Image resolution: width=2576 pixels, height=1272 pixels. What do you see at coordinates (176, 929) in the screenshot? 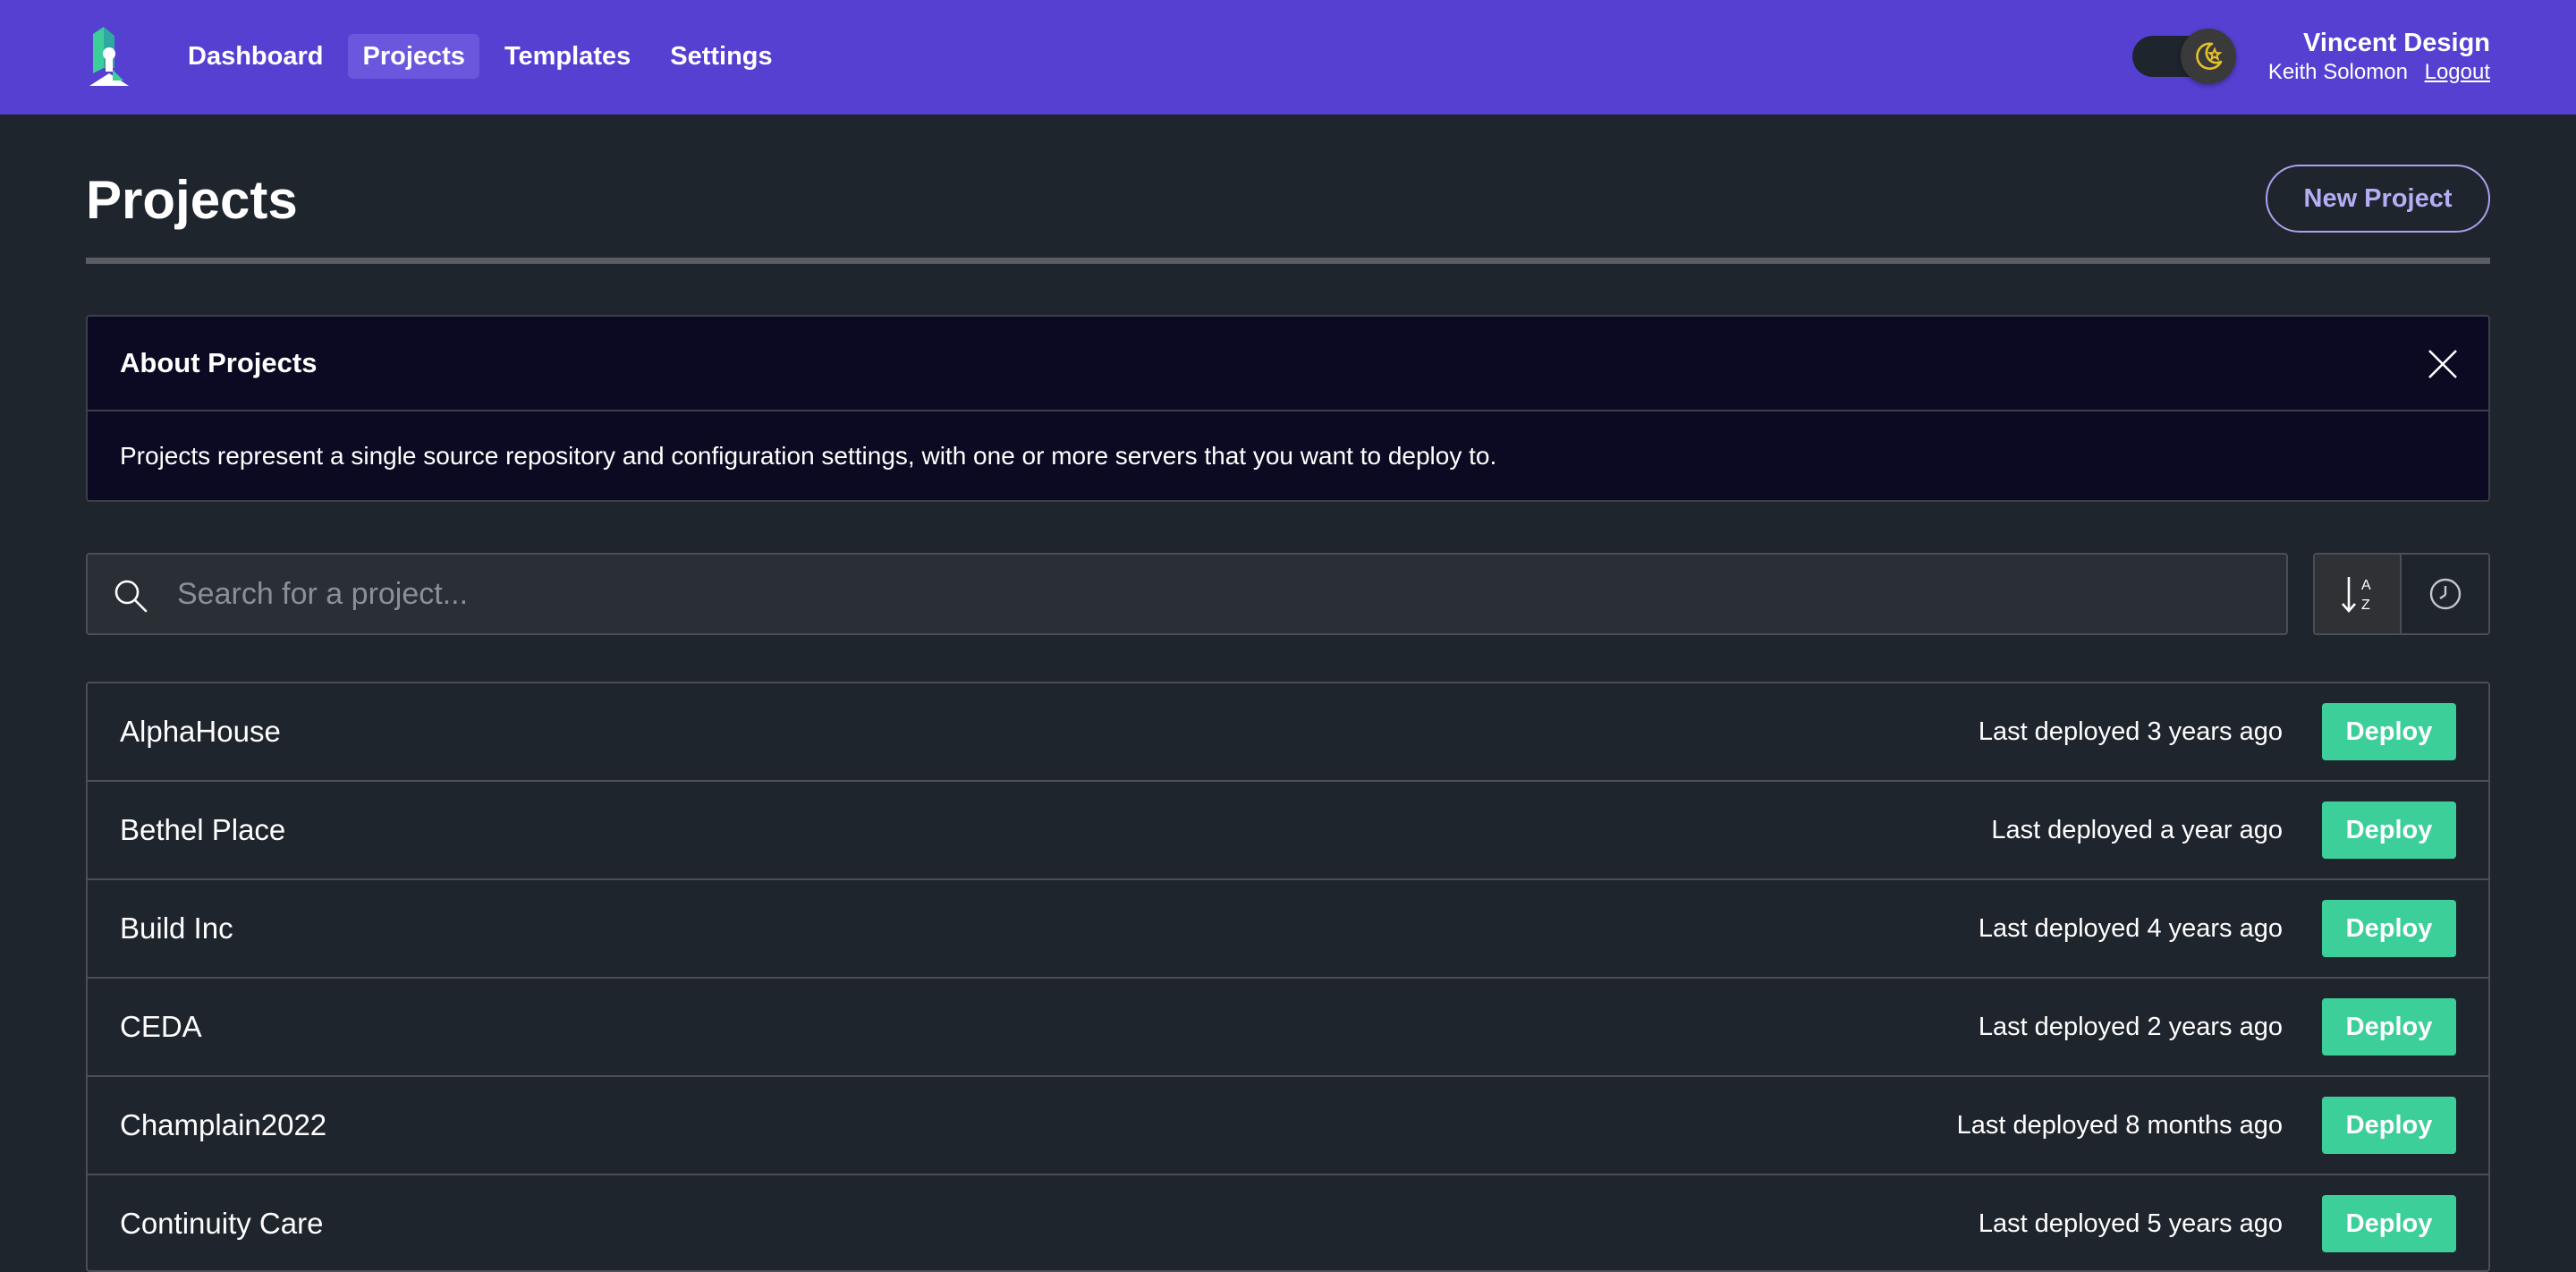
I see `project-name: Build Inc` at bounding box center [176, 929].